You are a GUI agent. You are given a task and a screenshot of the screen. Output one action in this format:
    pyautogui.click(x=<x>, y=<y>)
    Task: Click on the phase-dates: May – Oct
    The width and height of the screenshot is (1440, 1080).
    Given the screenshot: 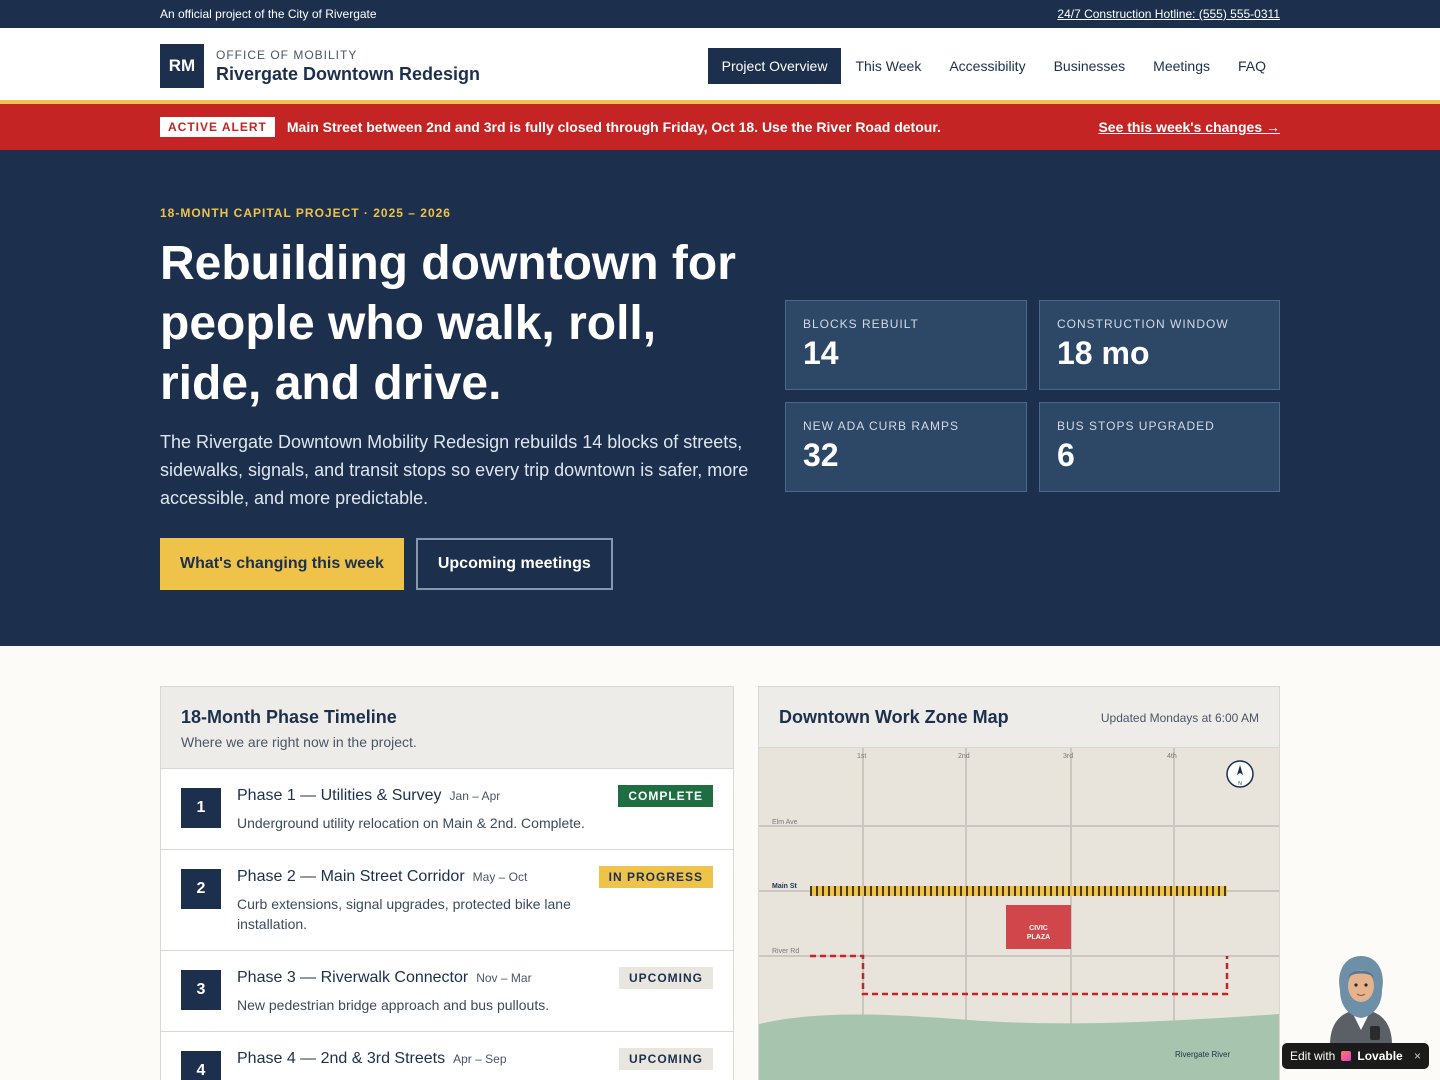 What is the action you would take?
    pyautogui.click(x=500, y=877)
    